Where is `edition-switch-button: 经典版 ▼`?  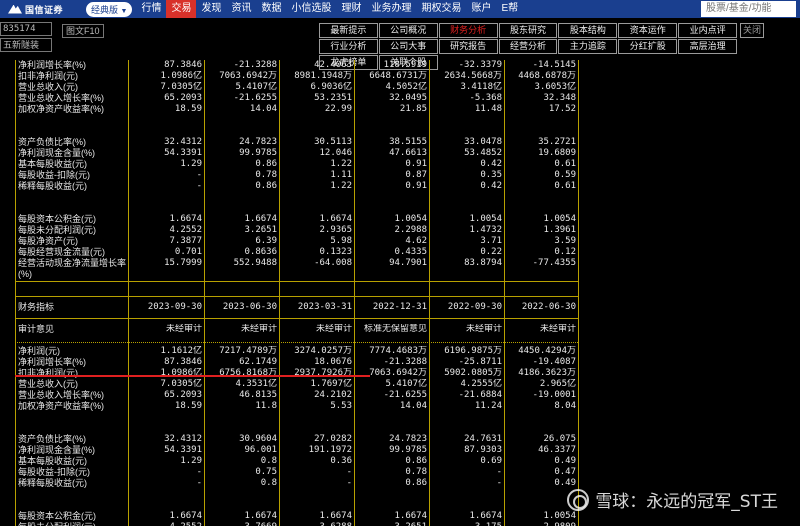
edition-switch-button: 经典版 ▼ is located at coordinates (109, 9).